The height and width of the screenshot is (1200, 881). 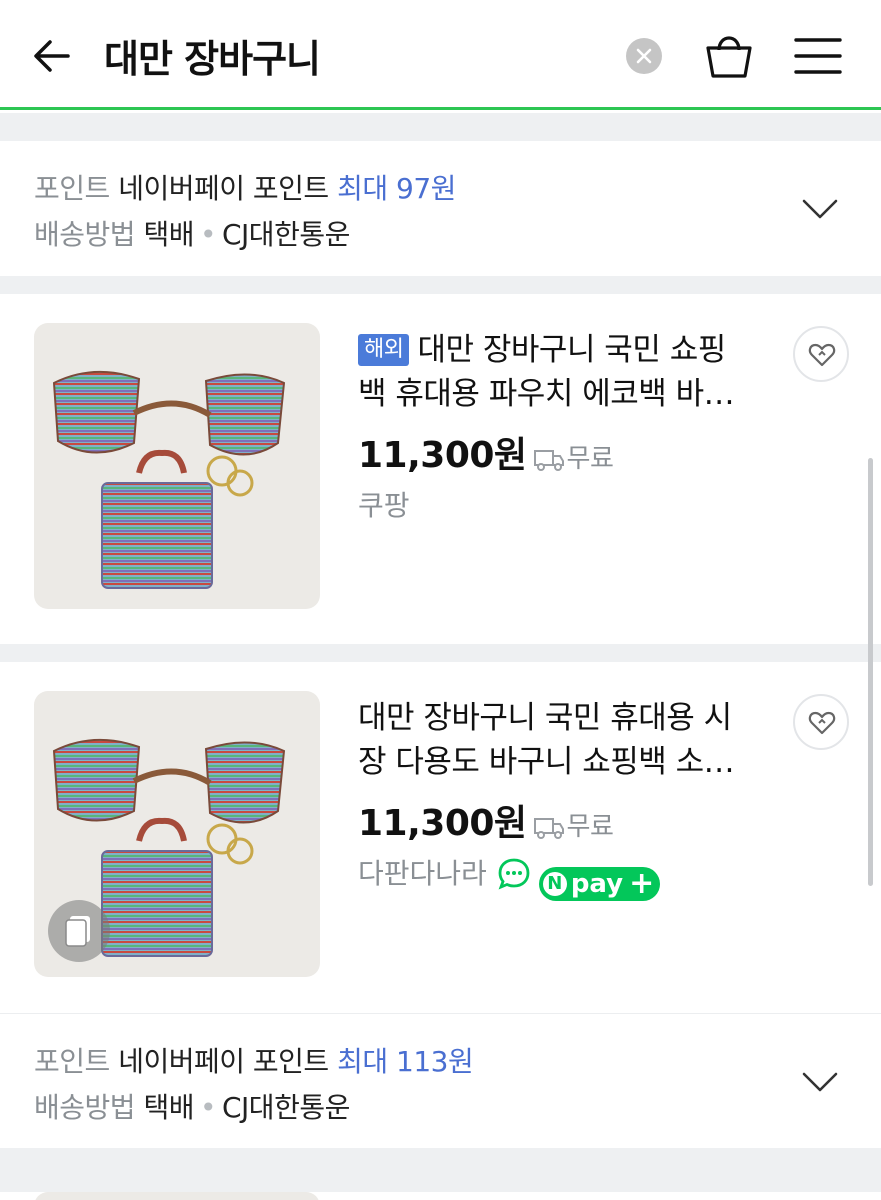 I want to click on product-title-line1: 대만 장바구니 국민 쇼핑, so click(x=571, y=350).